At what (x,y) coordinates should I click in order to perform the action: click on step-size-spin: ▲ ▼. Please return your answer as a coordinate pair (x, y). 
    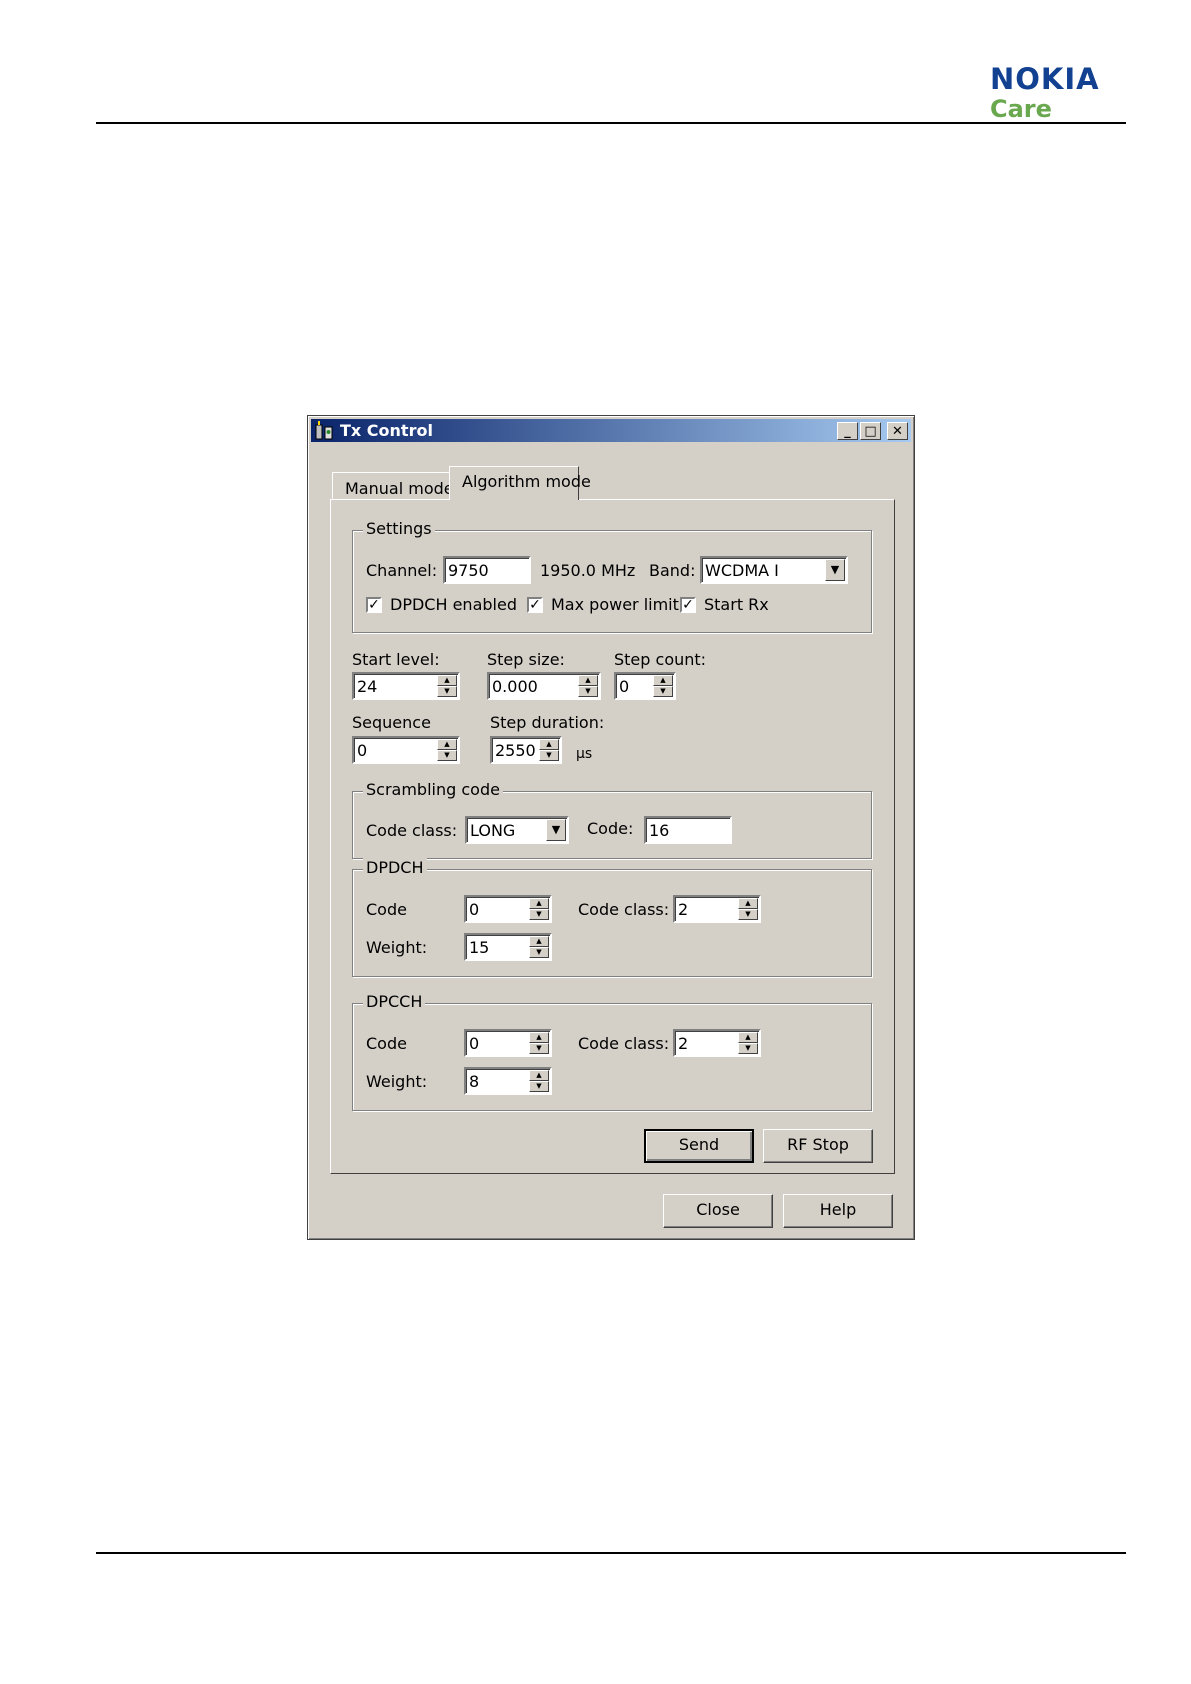
    Looking at the image, I should click on (588, 686).